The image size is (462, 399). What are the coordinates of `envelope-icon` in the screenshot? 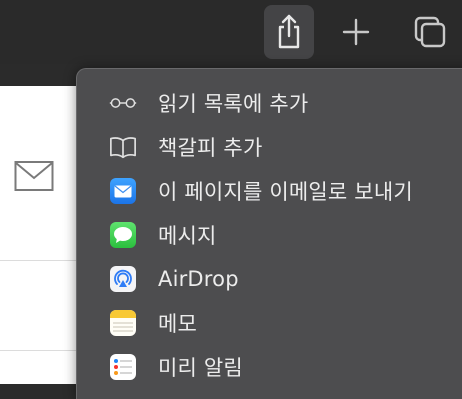 It's located at (34, 176).